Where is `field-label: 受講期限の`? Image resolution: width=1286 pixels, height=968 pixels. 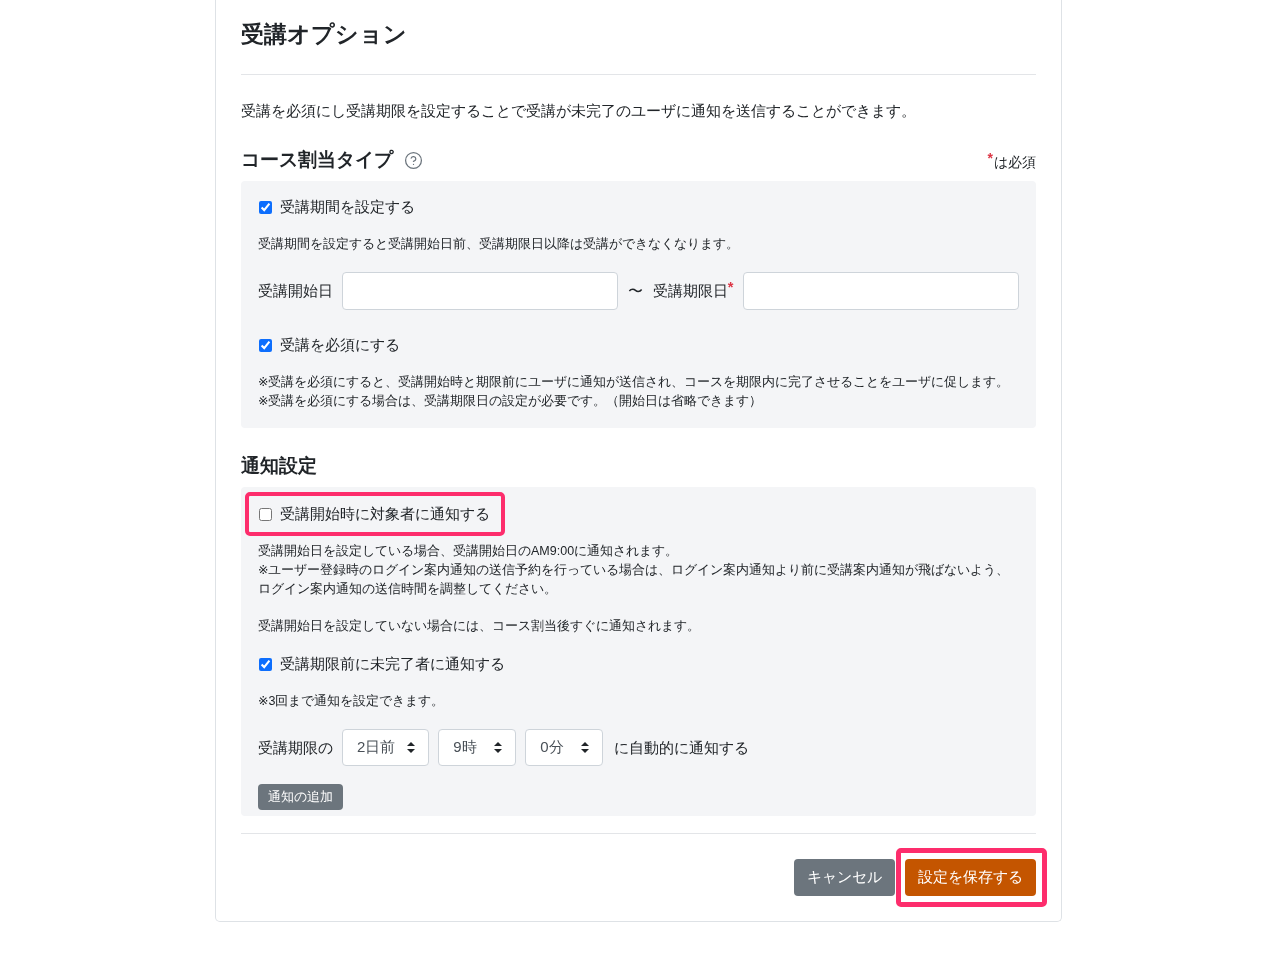 field-label: 受講期限の is located at coordinates (295, 748).